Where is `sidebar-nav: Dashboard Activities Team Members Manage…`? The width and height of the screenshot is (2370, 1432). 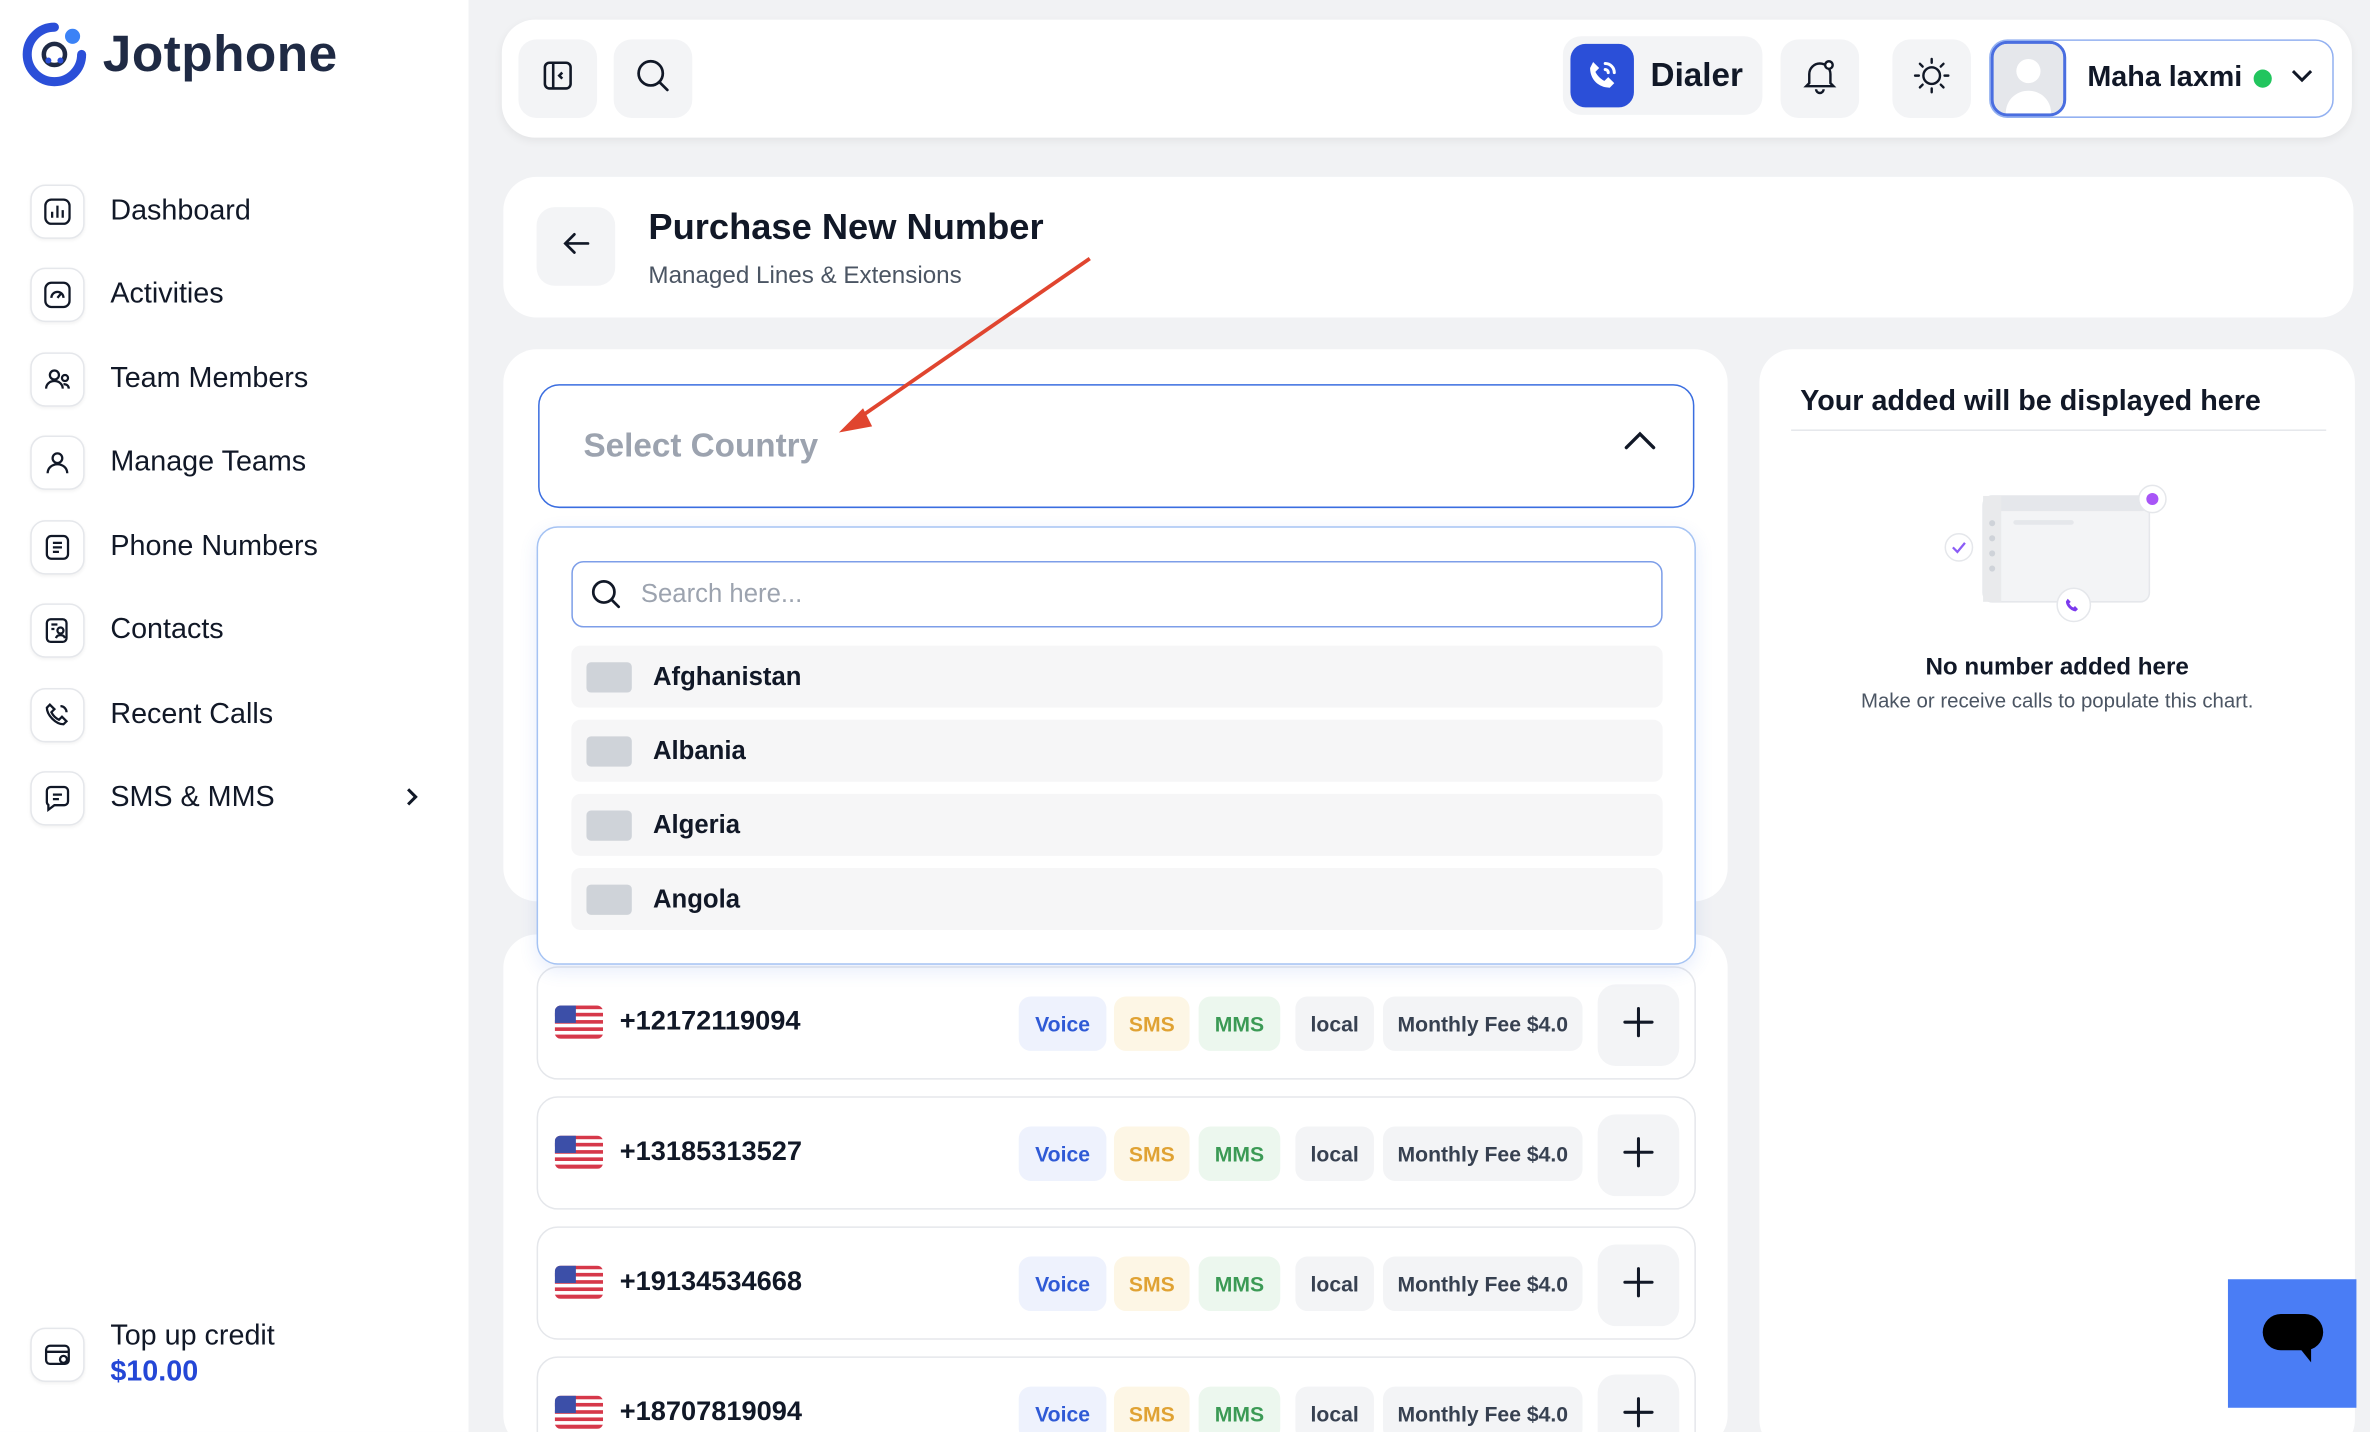 sidebar-nav: Dashboard Activities Team Members Manage… is located at coordinates (234, 504).